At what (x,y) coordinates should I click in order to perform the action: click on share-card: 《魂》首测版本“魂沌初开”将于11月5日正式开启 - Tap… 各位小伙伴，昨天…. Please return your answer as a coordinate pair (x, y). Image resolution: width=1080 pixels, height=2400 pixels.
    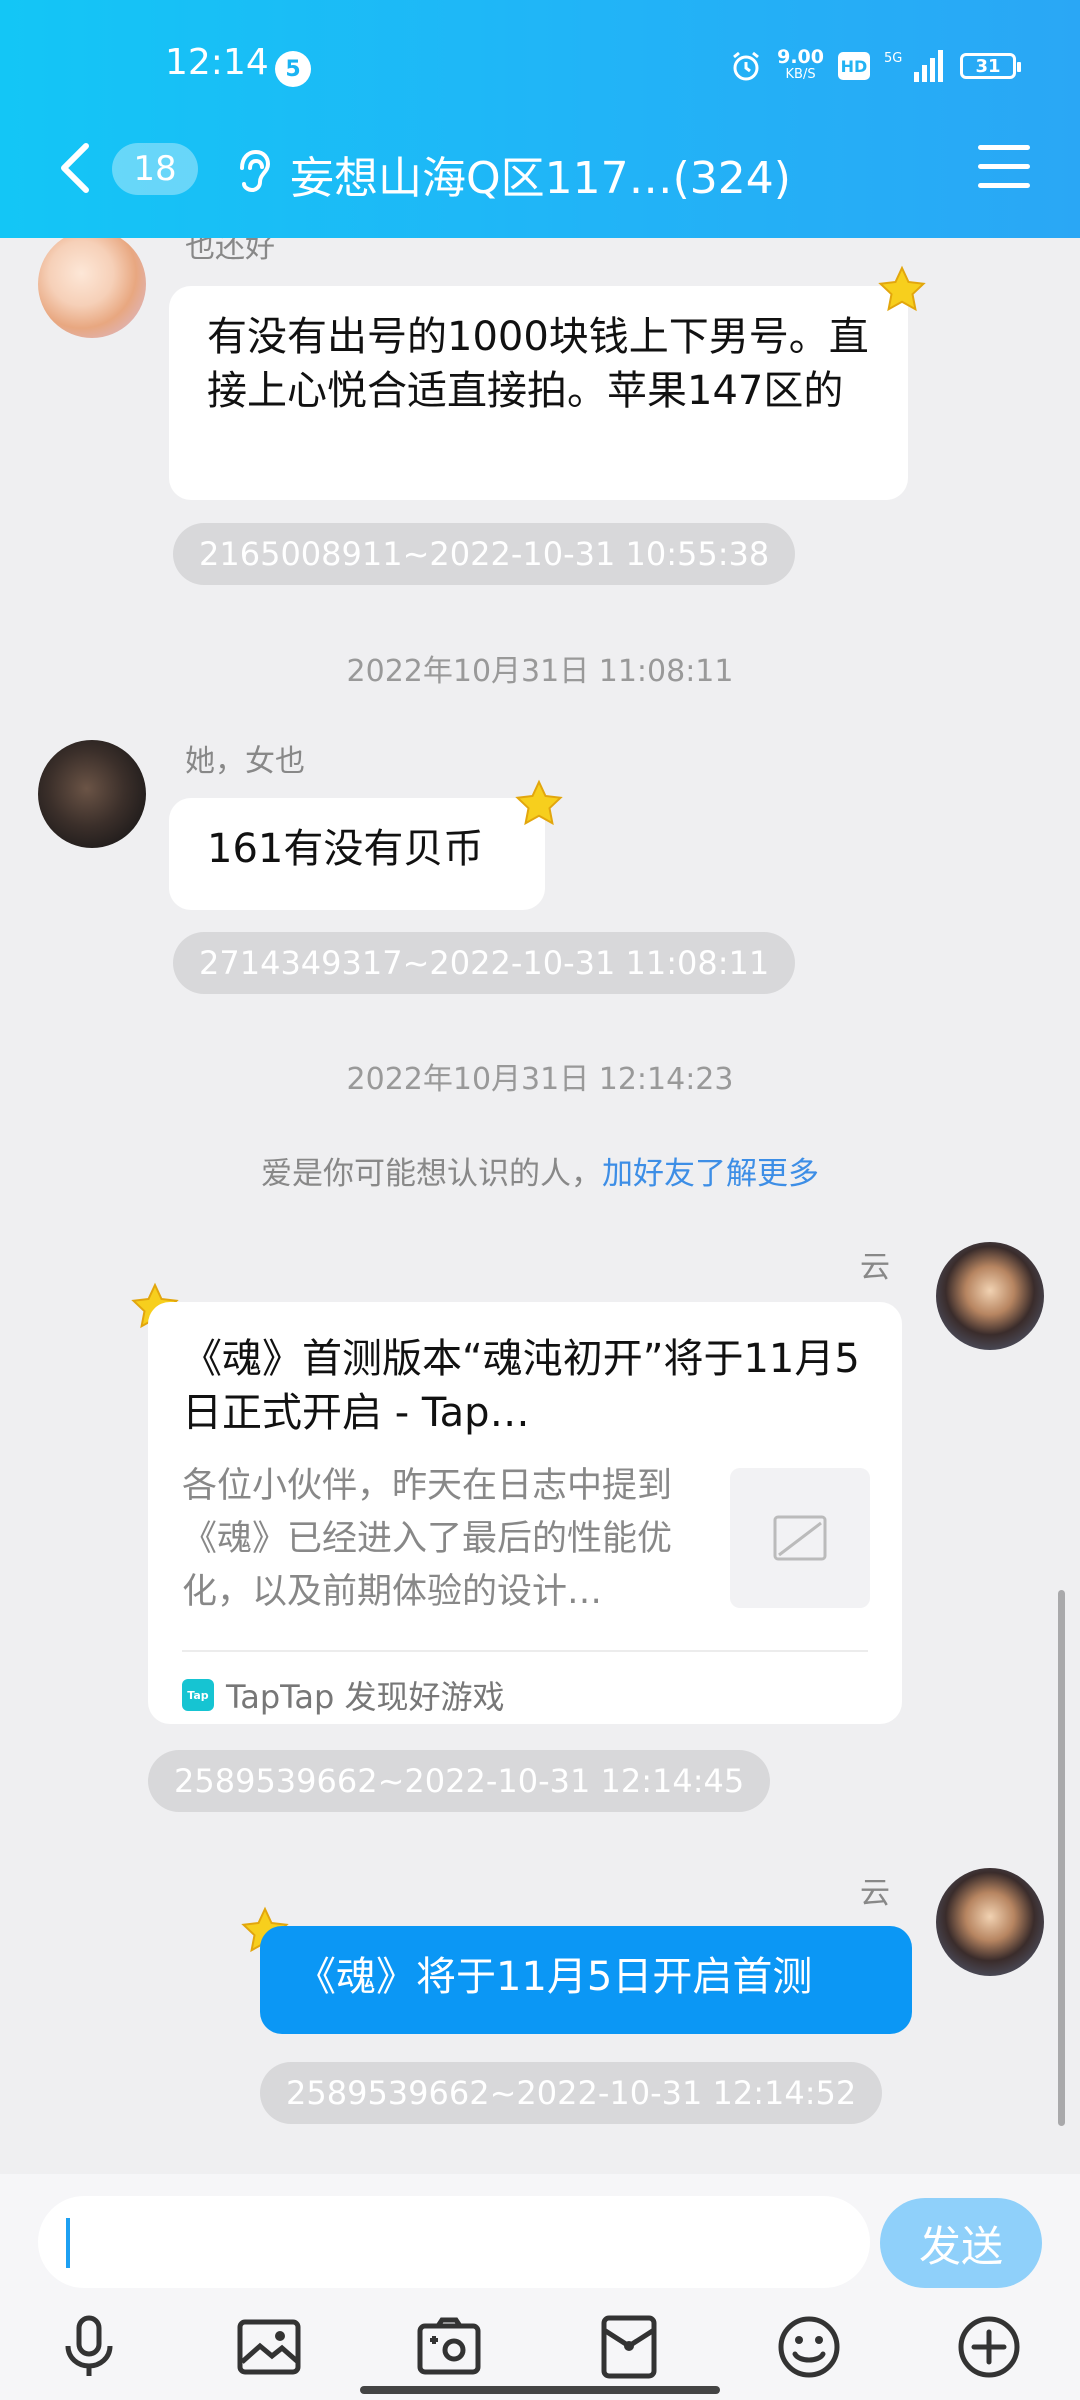
    Looking at the image, I should click on (525, 1513).